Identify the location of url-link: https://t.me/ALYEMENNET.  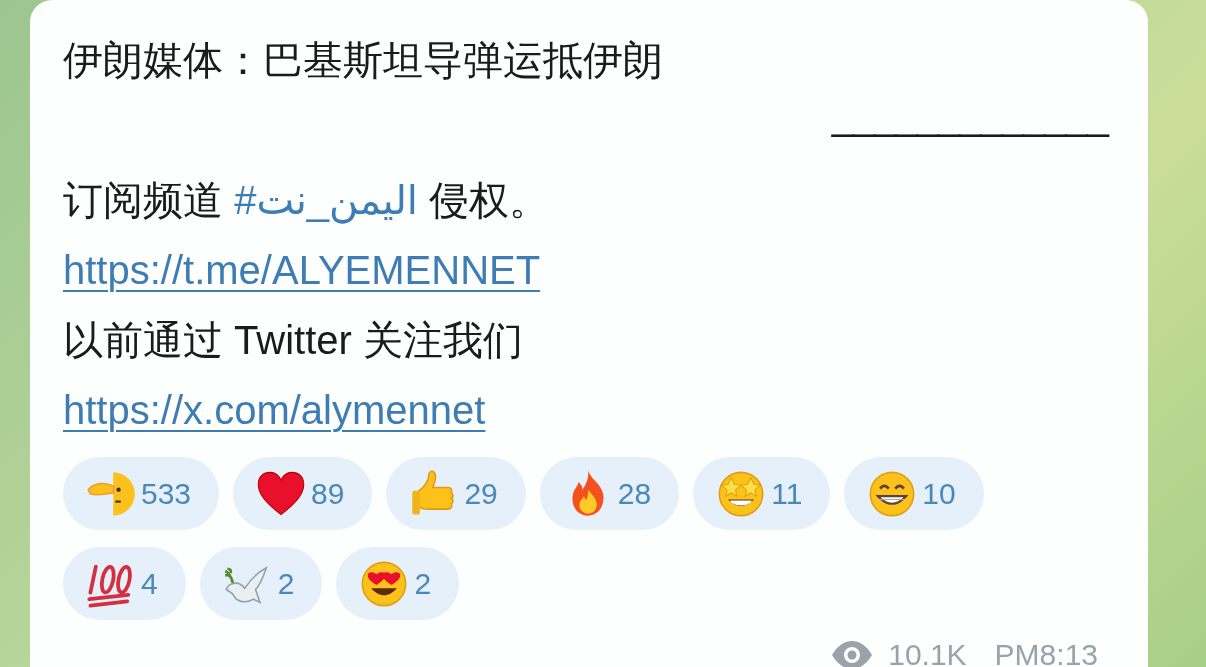
(302, 270).